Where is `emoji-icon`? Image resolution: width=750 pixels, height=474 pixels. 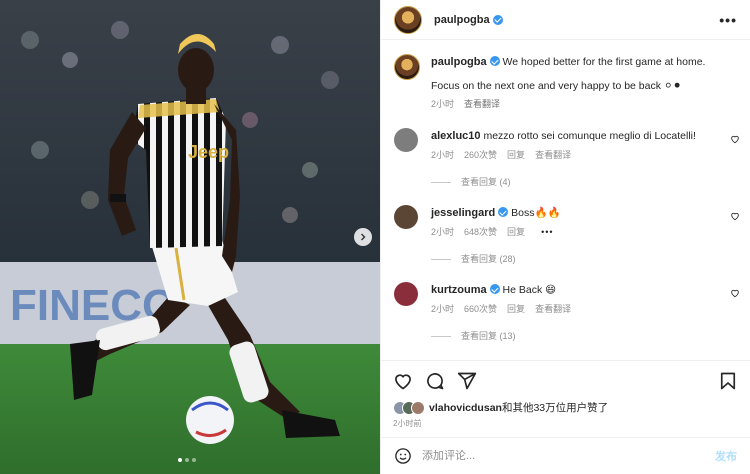
emoji-icon is located at coordinates (403, 456).